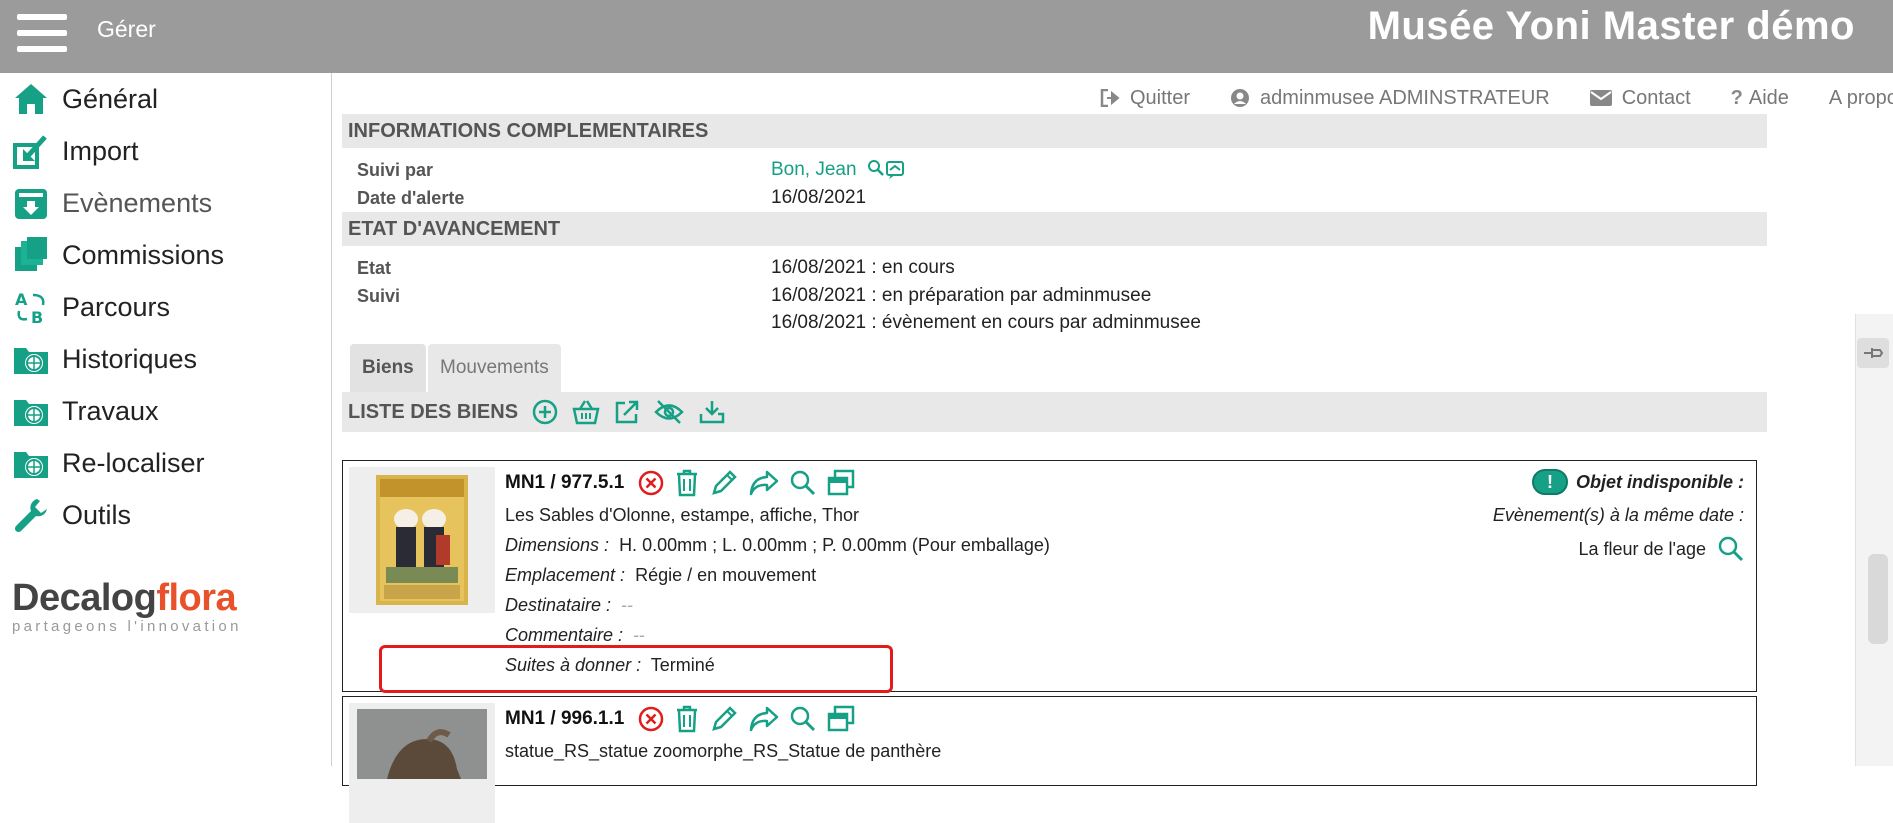  Describe the element at coordinates (31, 515) in the screenshot. I see `wrench-icon` at that location.